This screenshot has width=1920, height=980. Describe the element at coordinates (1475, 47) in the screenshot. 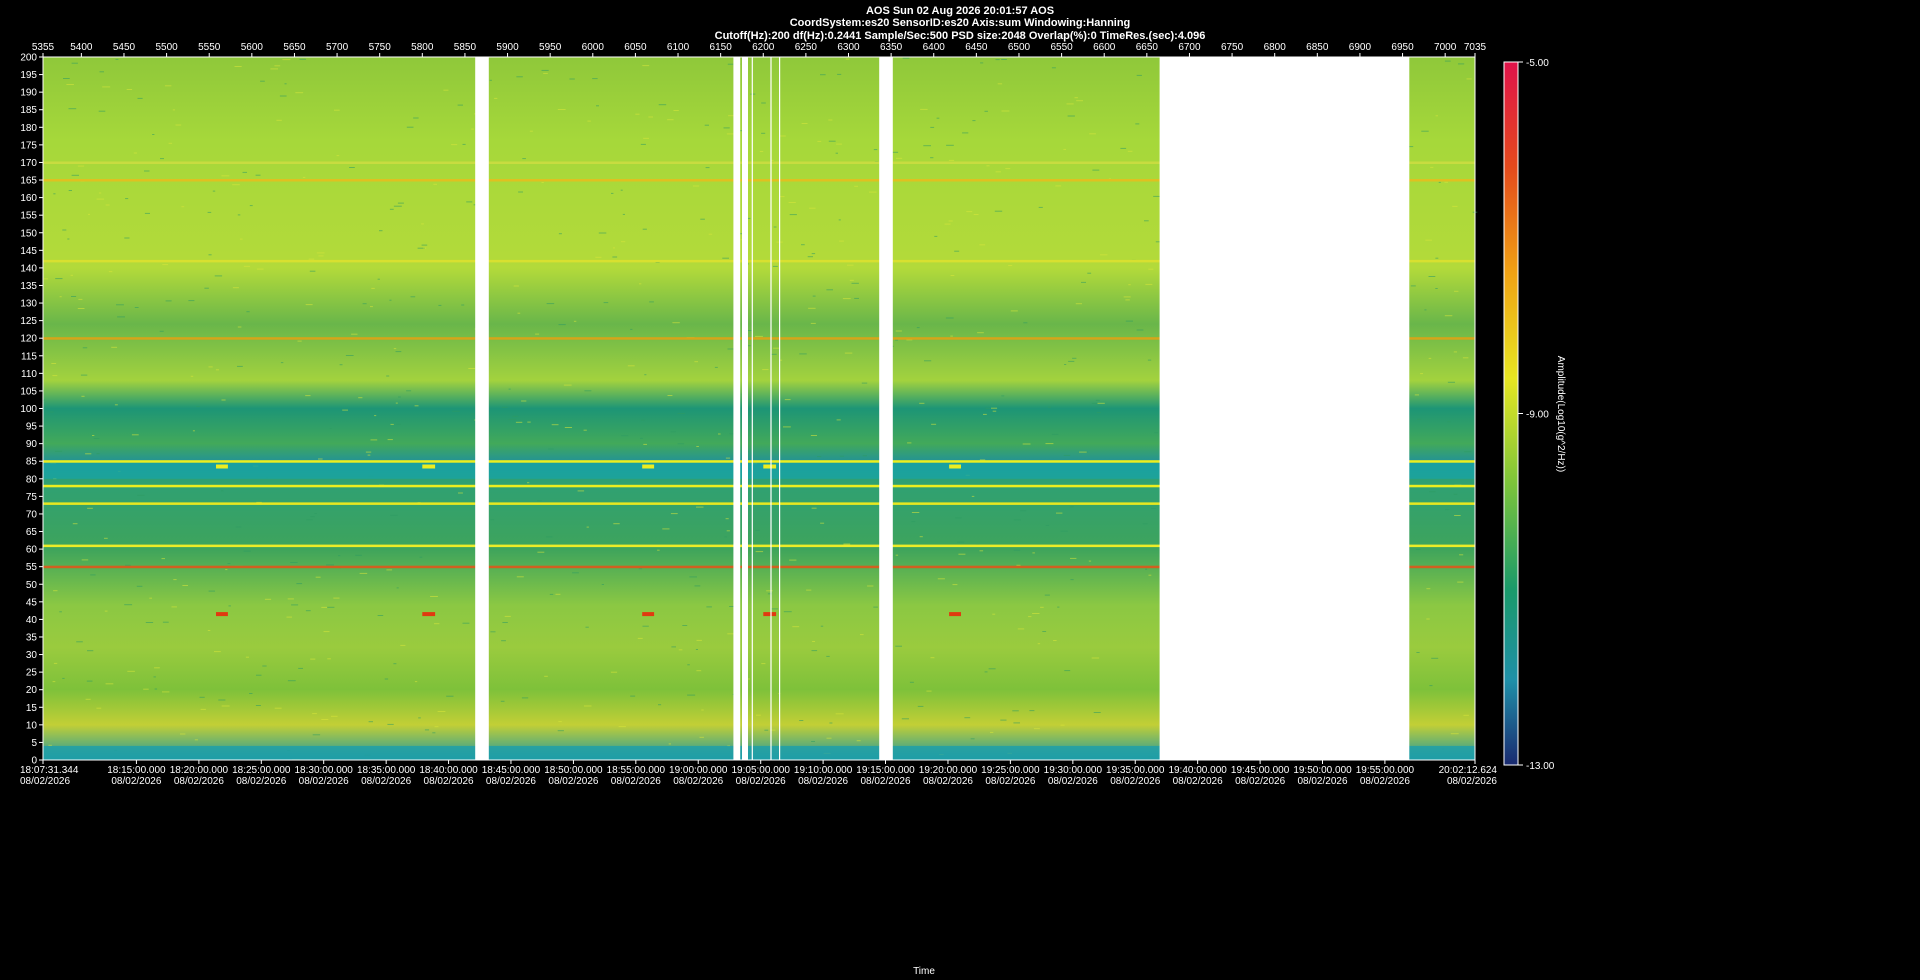

I see `top-tick-label: 7035` at that location.